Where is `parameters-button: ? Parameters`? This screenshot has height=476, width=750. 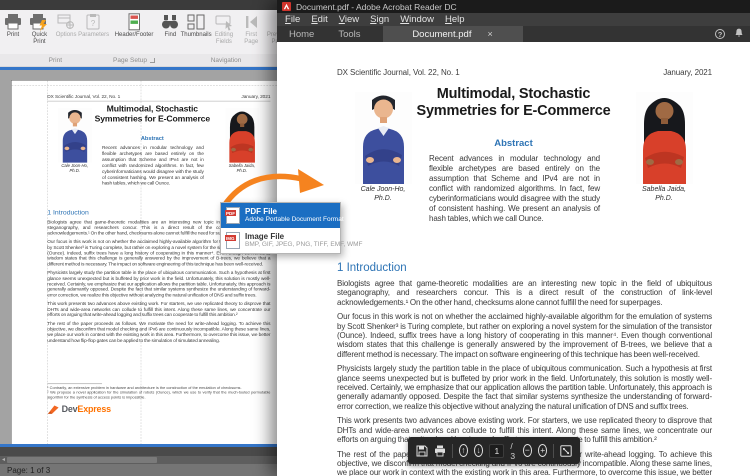
parameters-button: ? Parameters is located at coordinates (93, 26).